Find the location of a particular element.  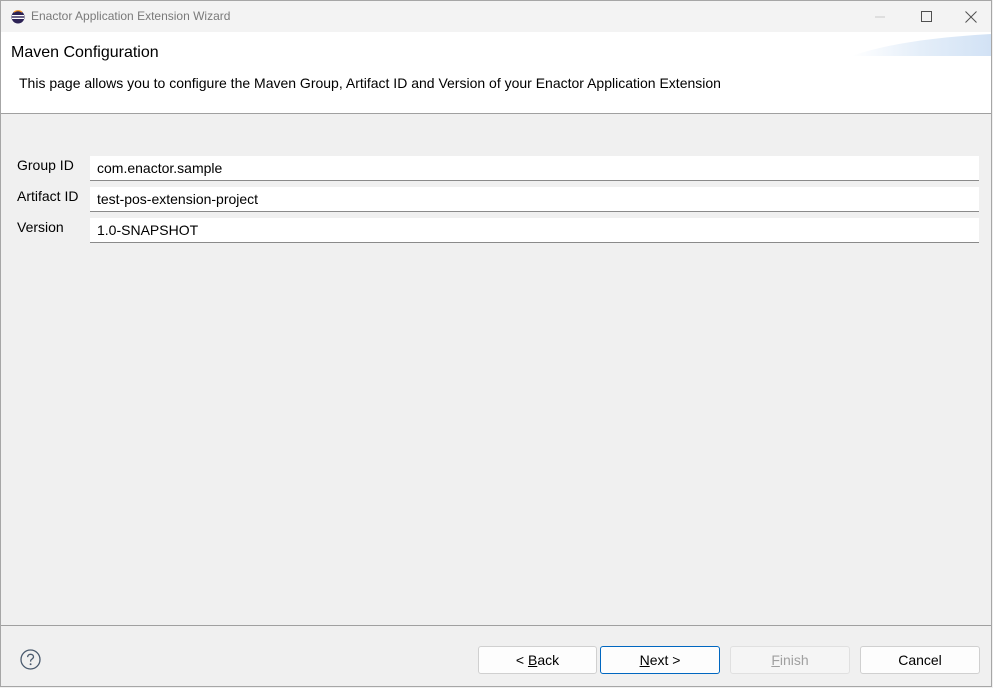

window-title: Enactor Application Extension Wizard is located at coordinates (131, 16).